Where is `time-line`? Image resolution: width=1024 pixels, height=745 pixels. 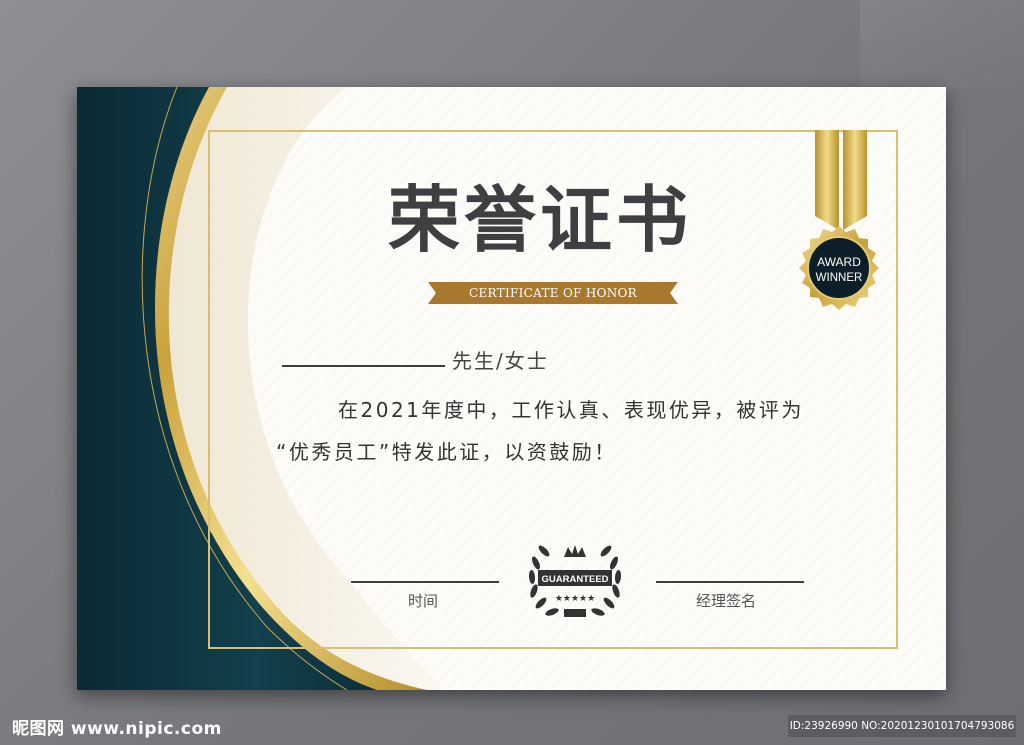 time-line is located at coordinates (425, 582).